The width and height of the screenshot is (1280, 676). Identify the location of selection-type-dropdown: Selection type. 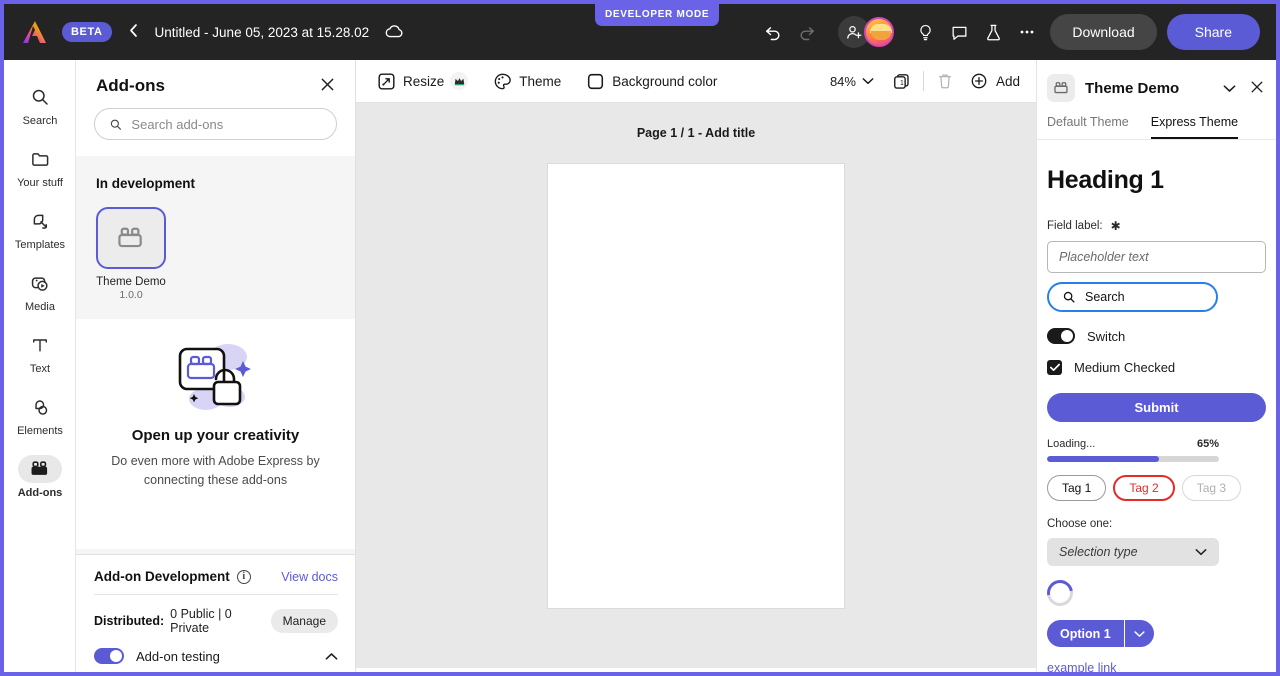
(1133, 552).